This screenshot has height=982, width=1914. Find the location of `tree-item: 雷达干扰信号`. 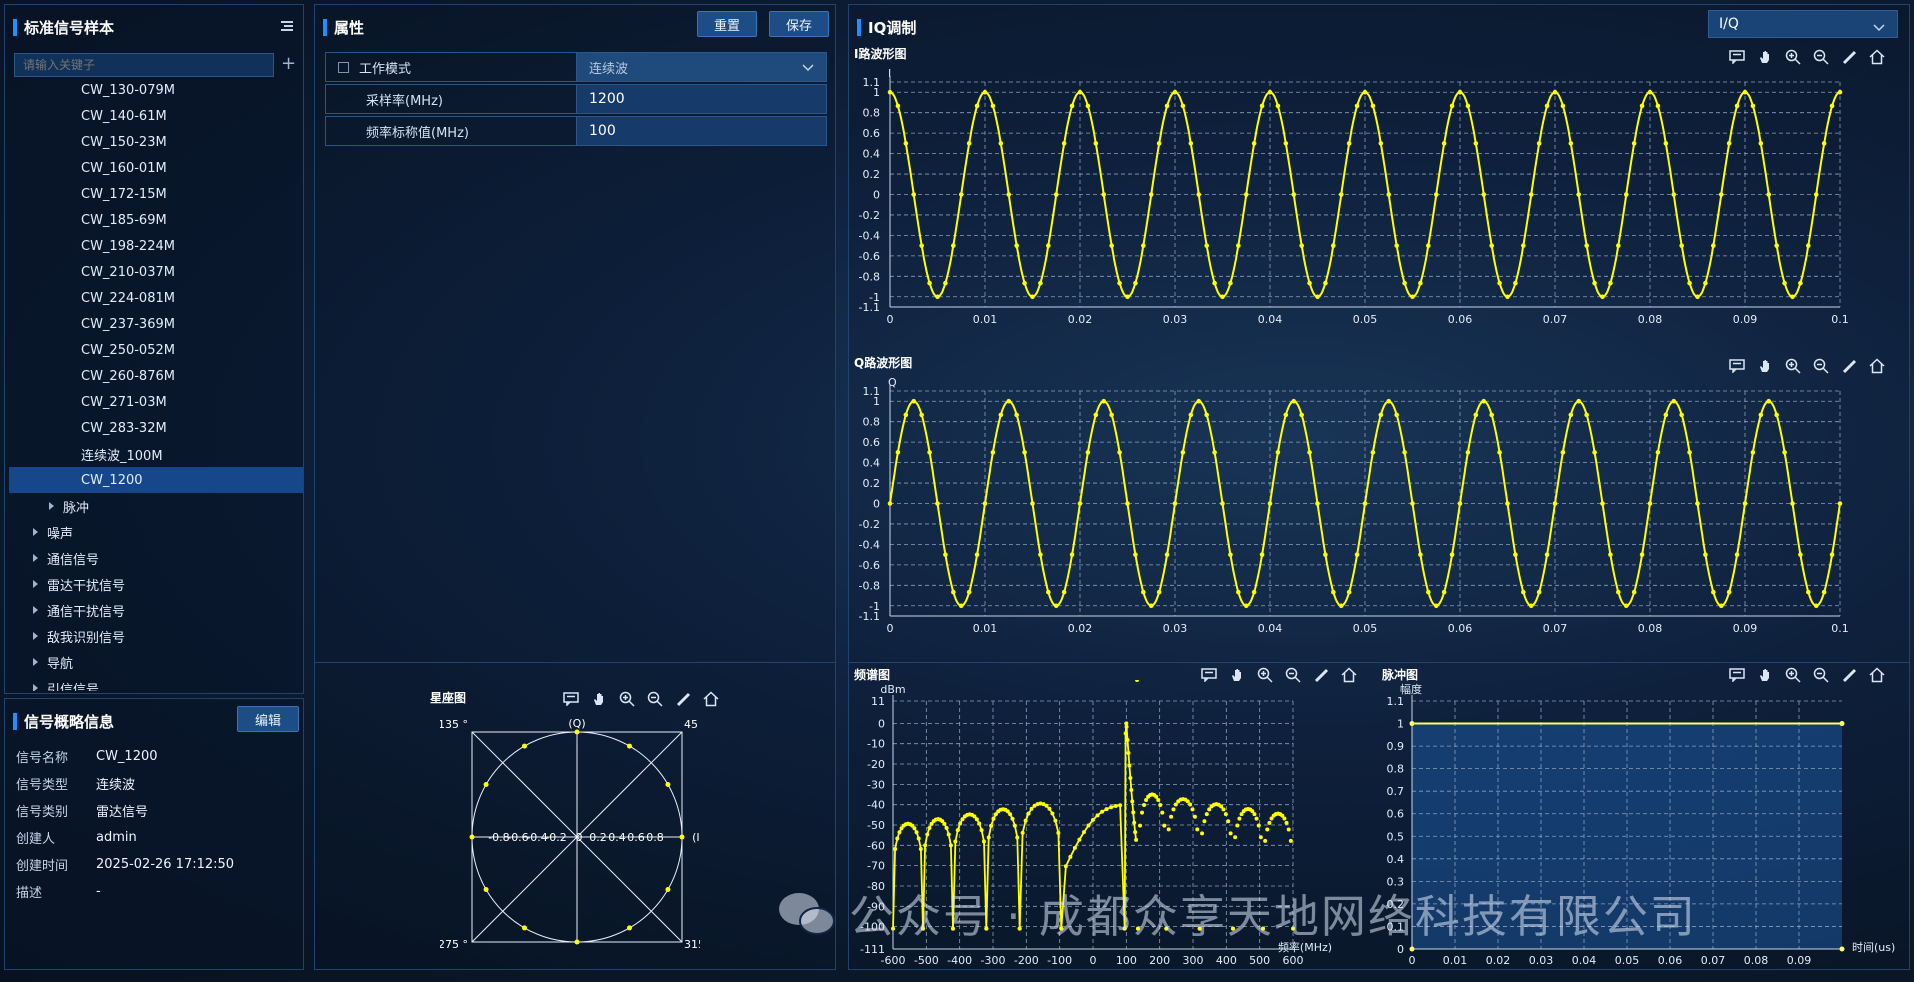

tree-item: 雷达干扰信号 is located at coordinates (156, 584).